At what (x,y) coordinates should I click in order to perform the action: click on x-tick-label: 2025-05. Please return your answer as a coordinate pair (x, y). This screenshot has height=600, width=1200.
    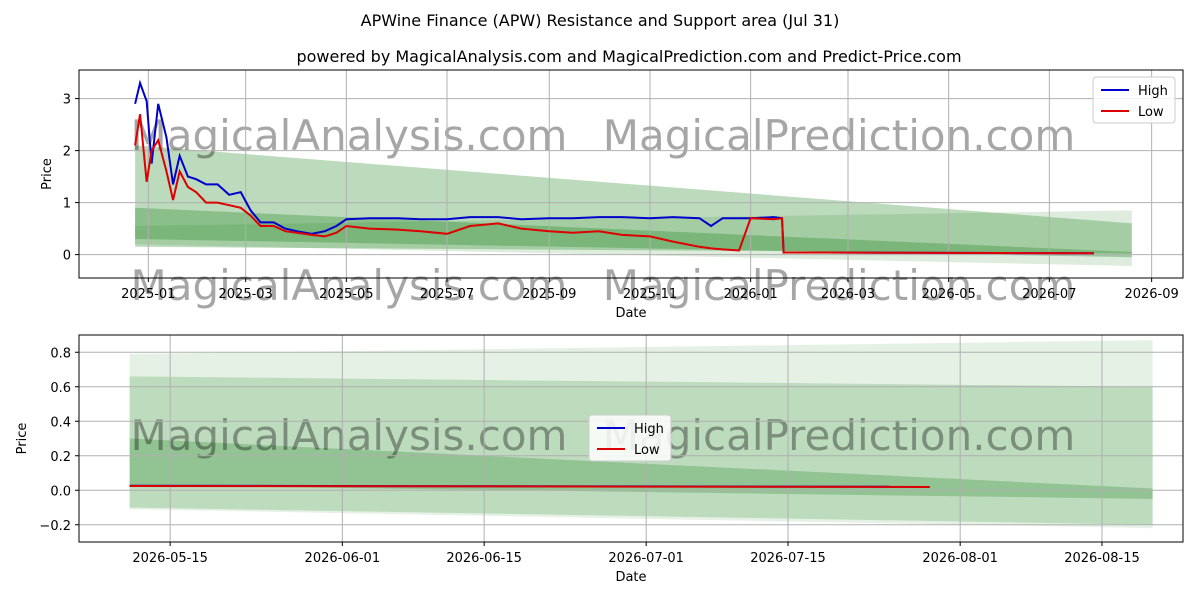
    Looking at the image, I should click on (346, 294).